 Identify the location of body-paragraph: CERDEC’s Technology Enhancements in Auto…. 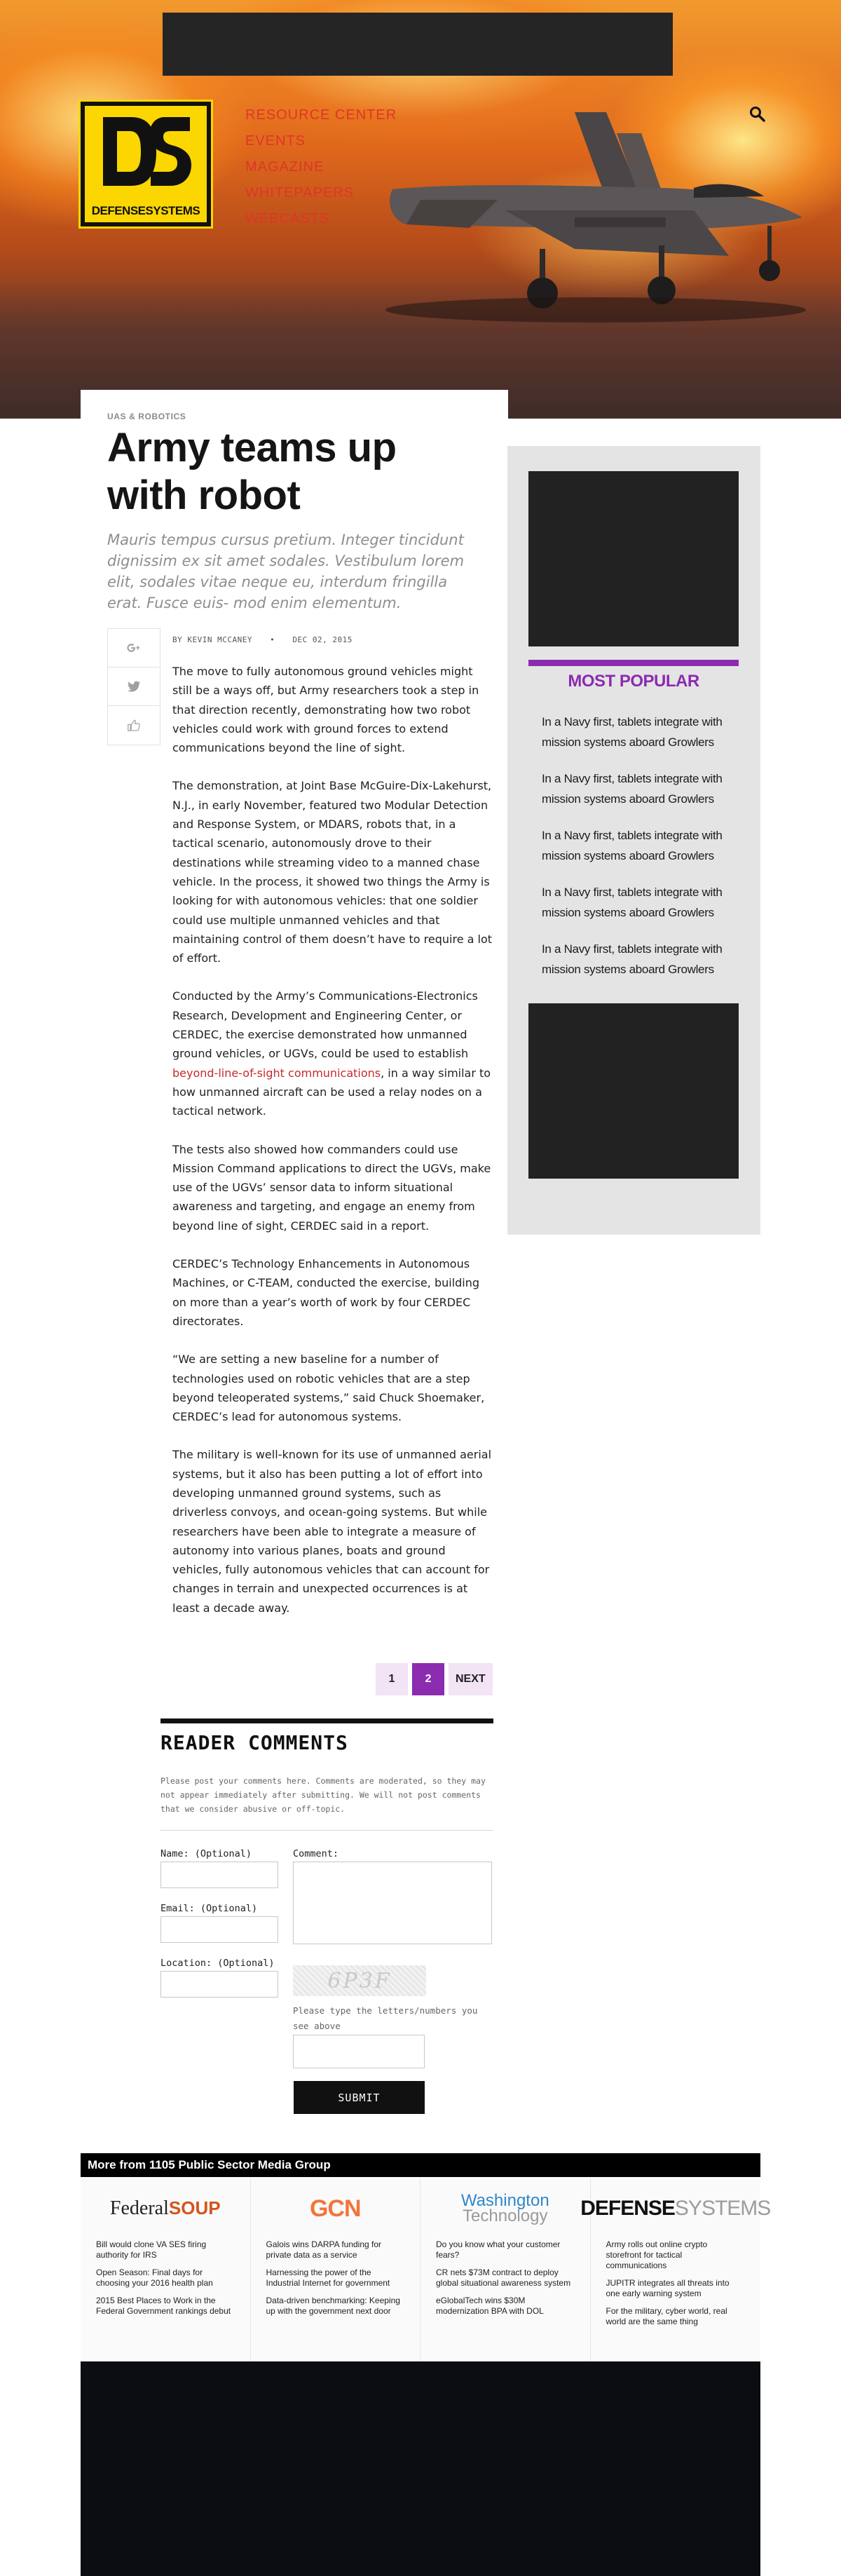
(326, 1292).